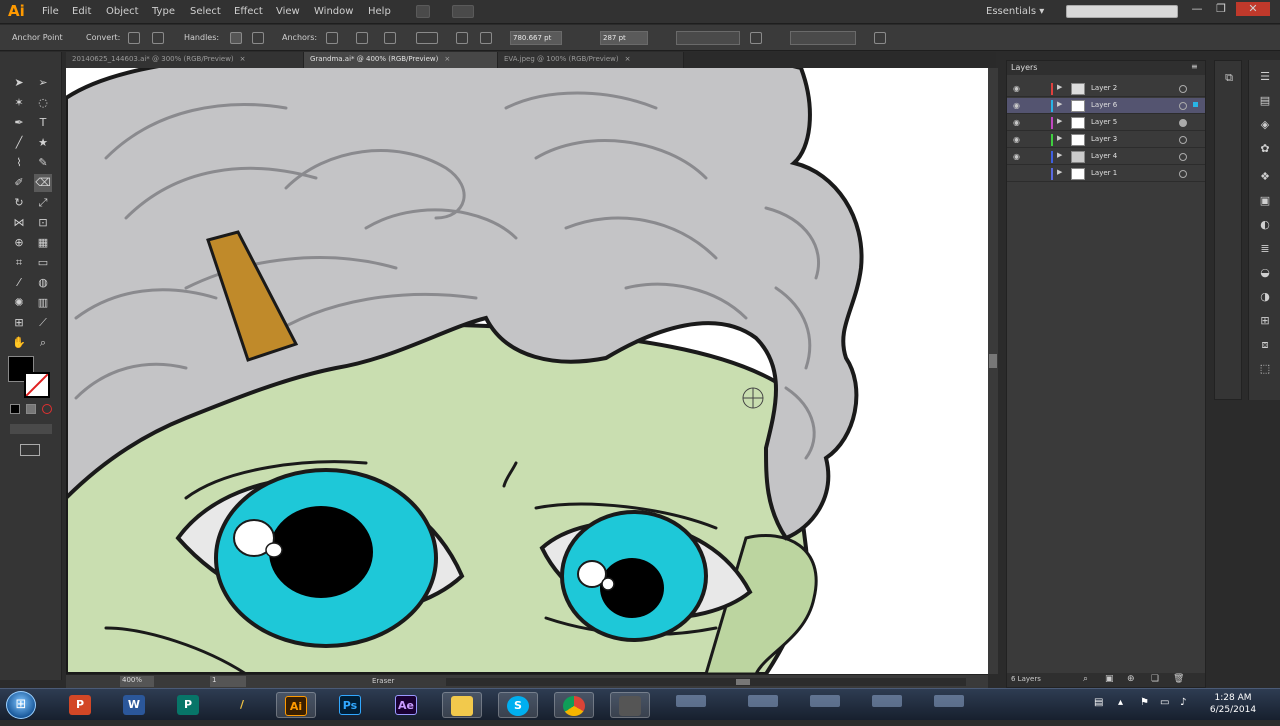 The height and width of the screenshot is (726, 1280). I want to click on draw-mode-icon, so click(31, 429).